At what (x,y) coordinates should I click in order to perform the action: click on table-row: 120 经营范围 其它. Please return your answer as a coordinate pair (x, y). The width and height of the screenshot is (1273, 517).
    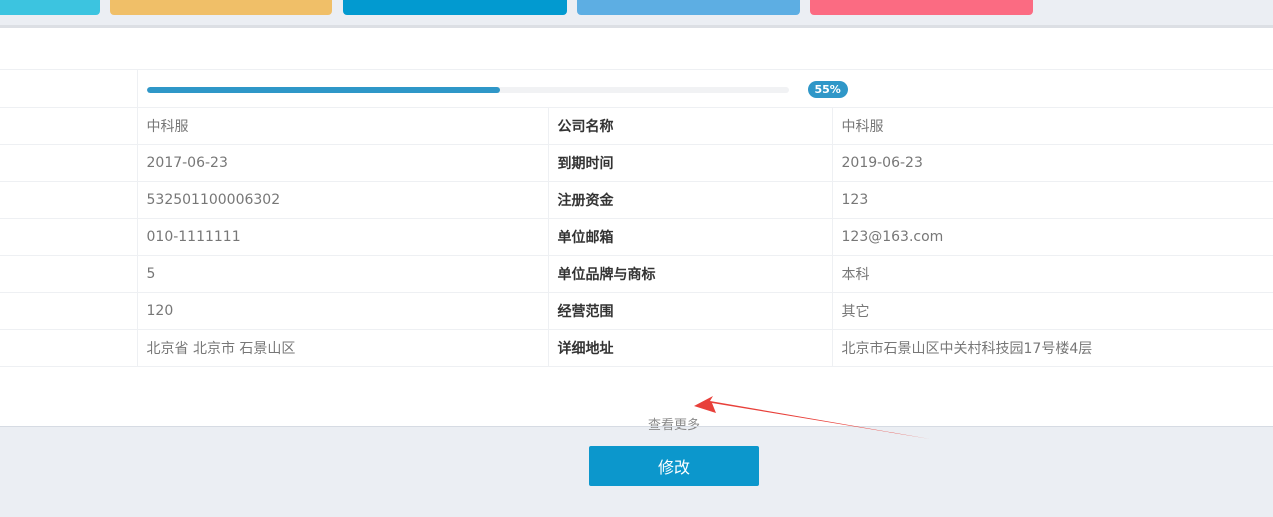
    Looking at the image, I should click on (636, 311).